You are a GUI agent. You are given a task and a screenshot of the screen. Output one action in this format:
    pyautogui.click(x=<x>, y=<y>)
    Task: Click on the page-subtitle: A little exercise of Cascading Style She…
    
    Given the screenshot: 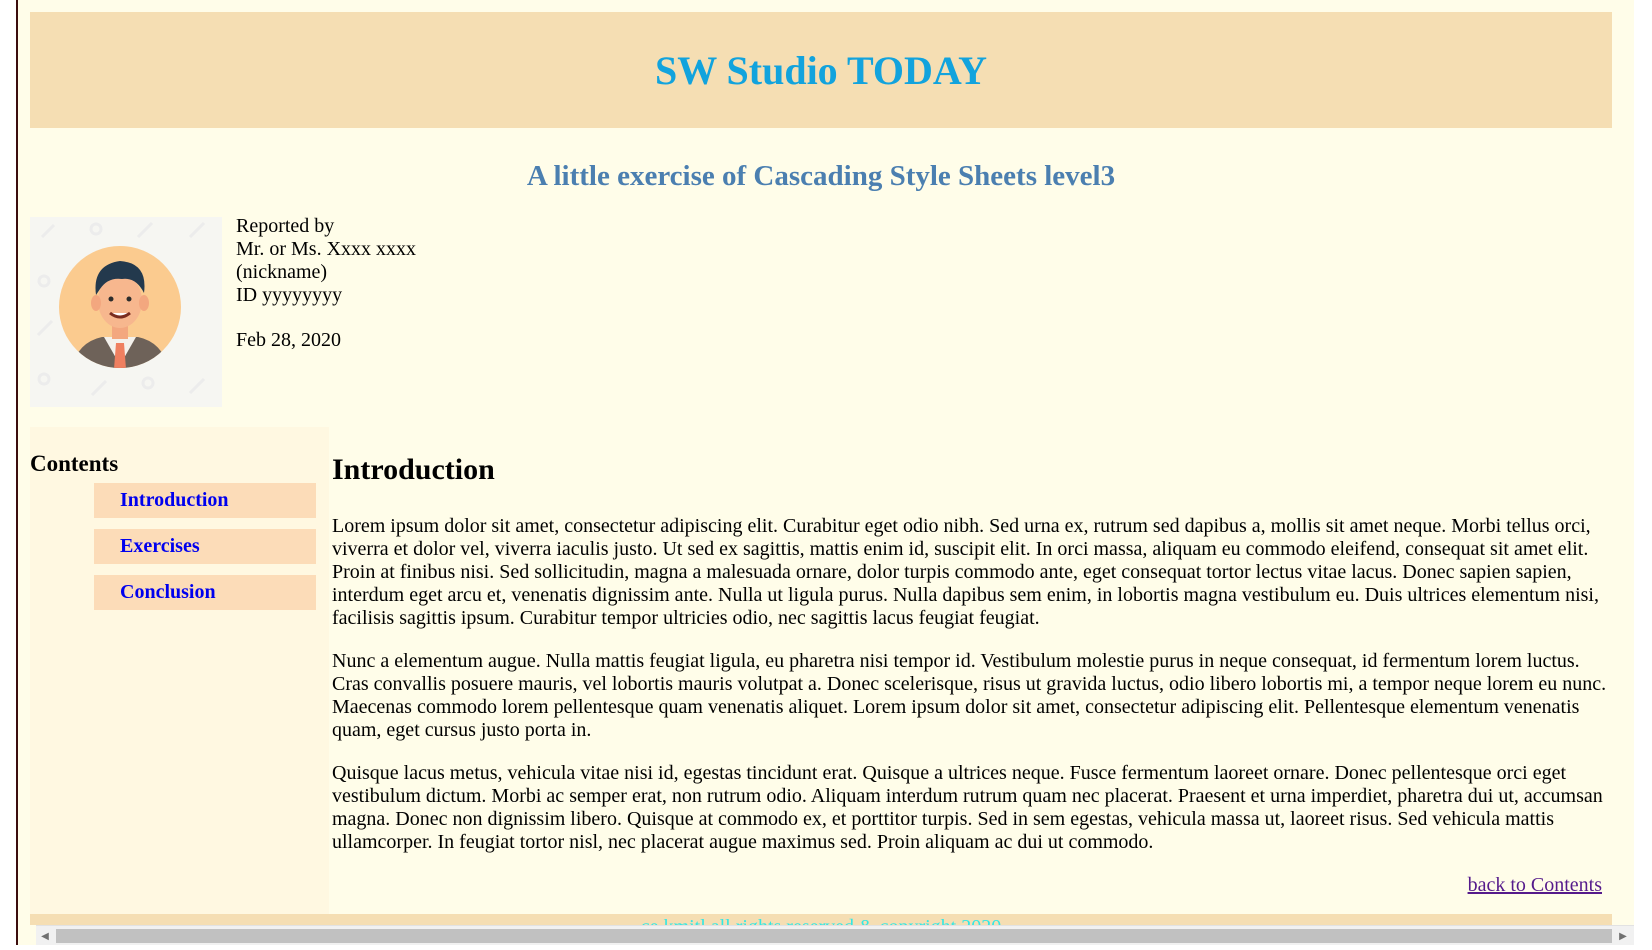 What is the action you would take?
    pyautogui.click(x=821, y=176)
    